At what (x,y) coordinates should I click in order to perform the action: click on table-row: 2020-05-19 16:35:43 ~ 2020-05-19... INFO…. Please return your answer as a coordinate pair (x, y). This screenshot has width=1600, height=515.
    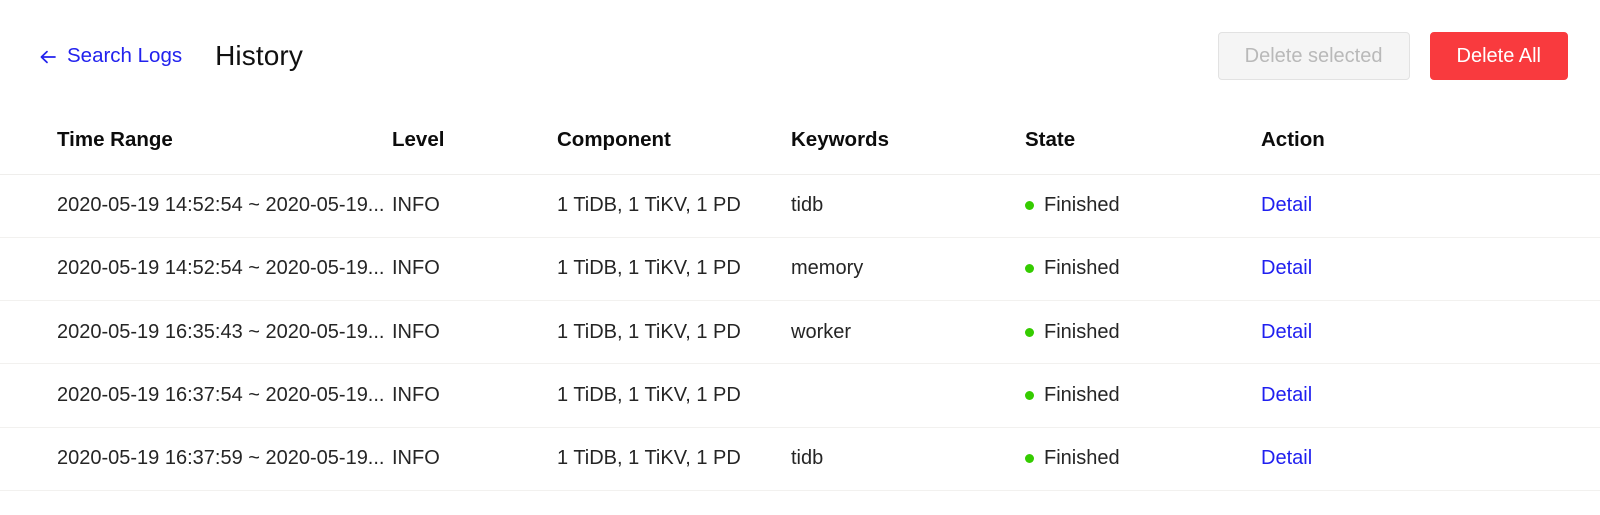
    Looking at the image, I should click on (800, 332).